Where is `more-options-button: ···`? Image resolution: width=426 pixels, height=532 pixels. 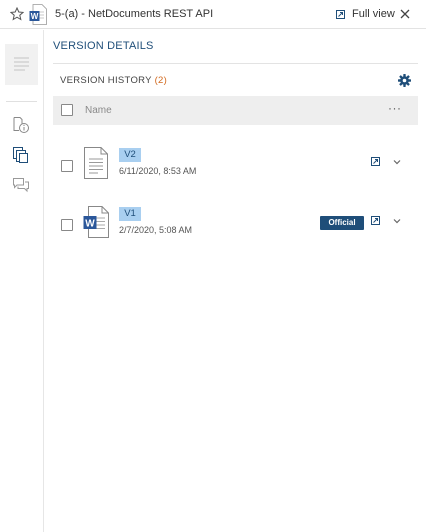 more-options-button: ··· is located at coordinates (395, 108).